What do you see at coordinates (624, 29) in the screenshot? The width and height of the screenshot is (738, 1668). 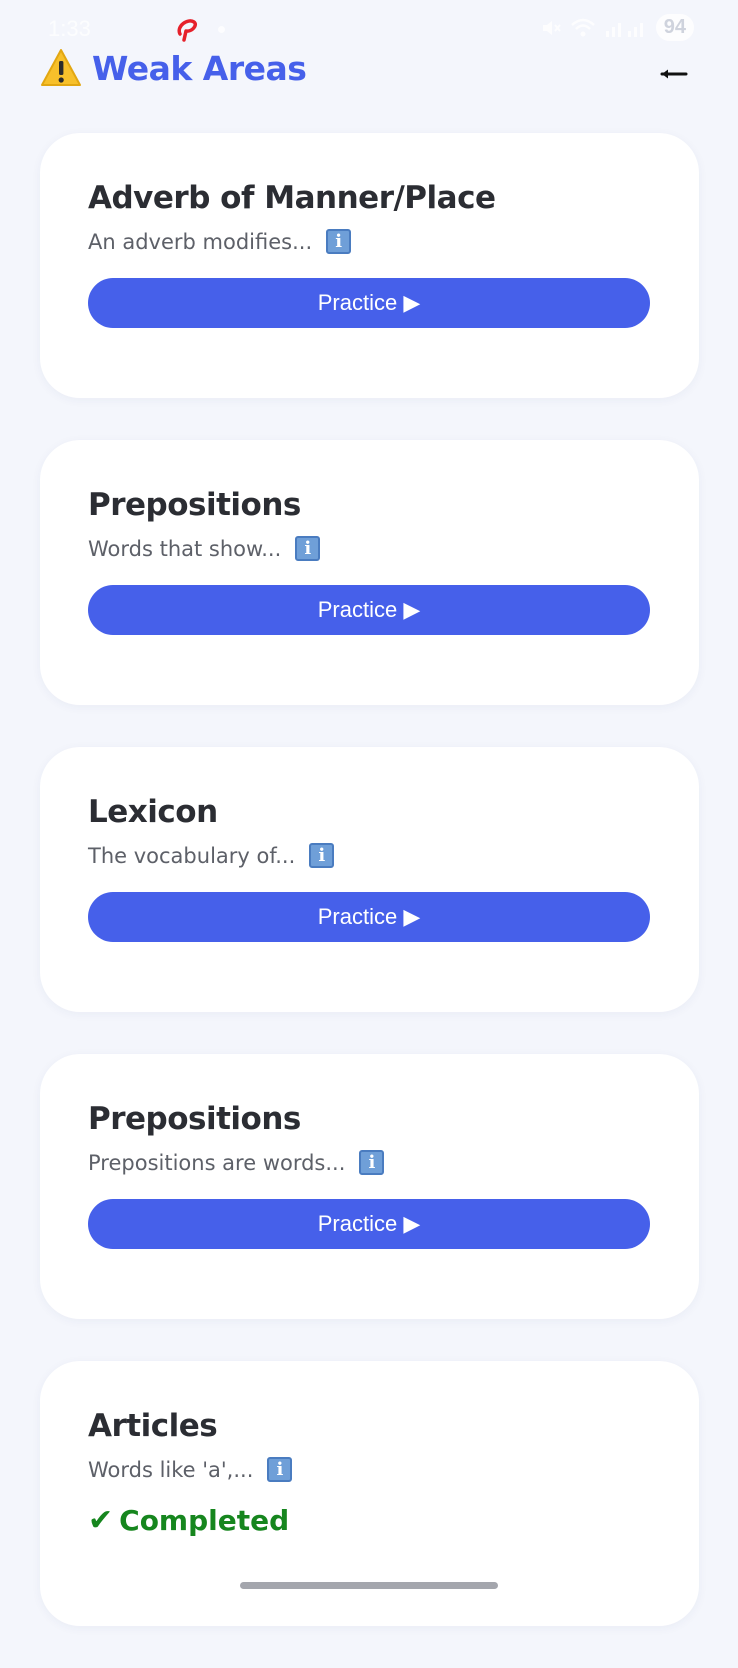 I see `signal-icon` at bounding box center [624, 29].